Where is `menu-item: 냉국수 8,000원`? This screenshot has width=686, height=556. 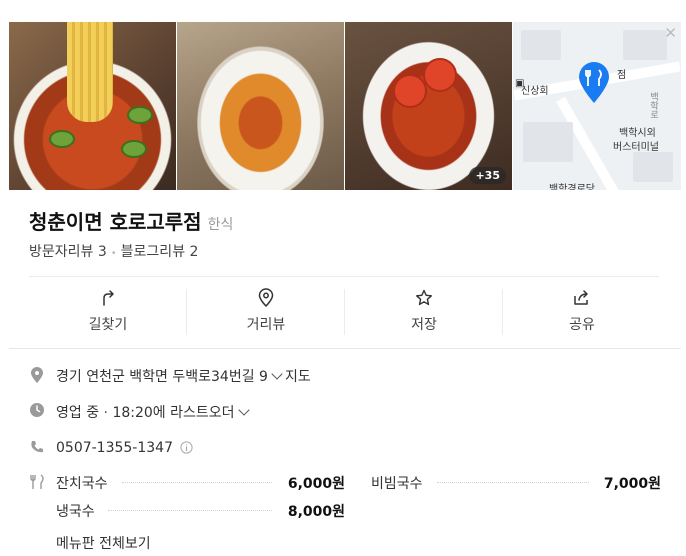
menu-item: 냉국수 8,000원 is located at coordinates (200, 511).